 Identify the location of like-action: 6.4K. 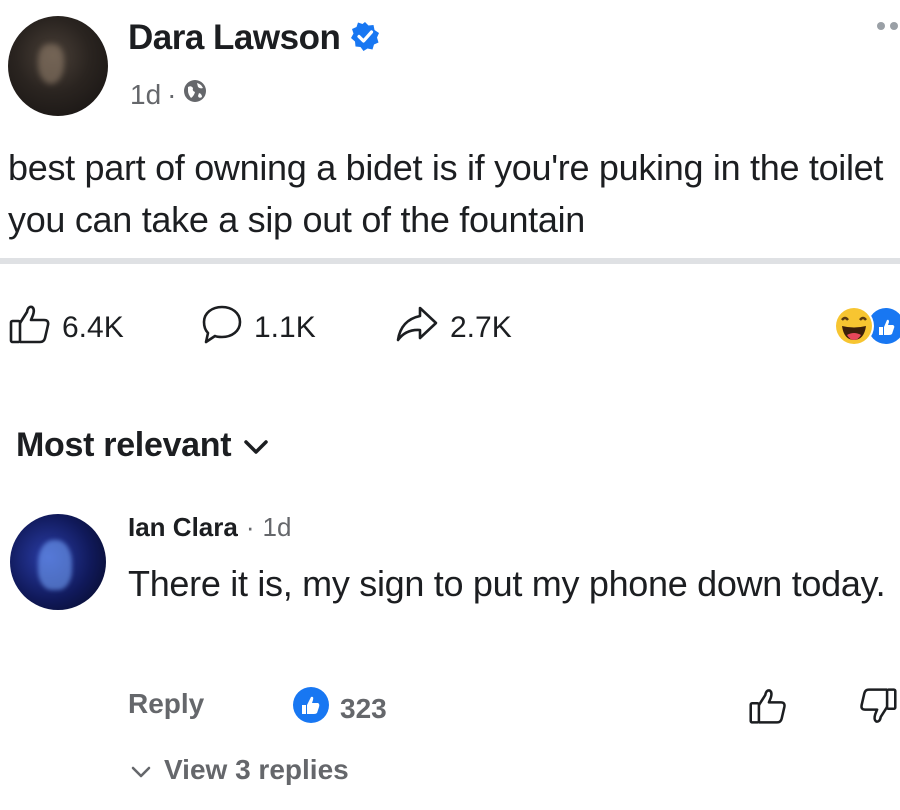
(66, 328).